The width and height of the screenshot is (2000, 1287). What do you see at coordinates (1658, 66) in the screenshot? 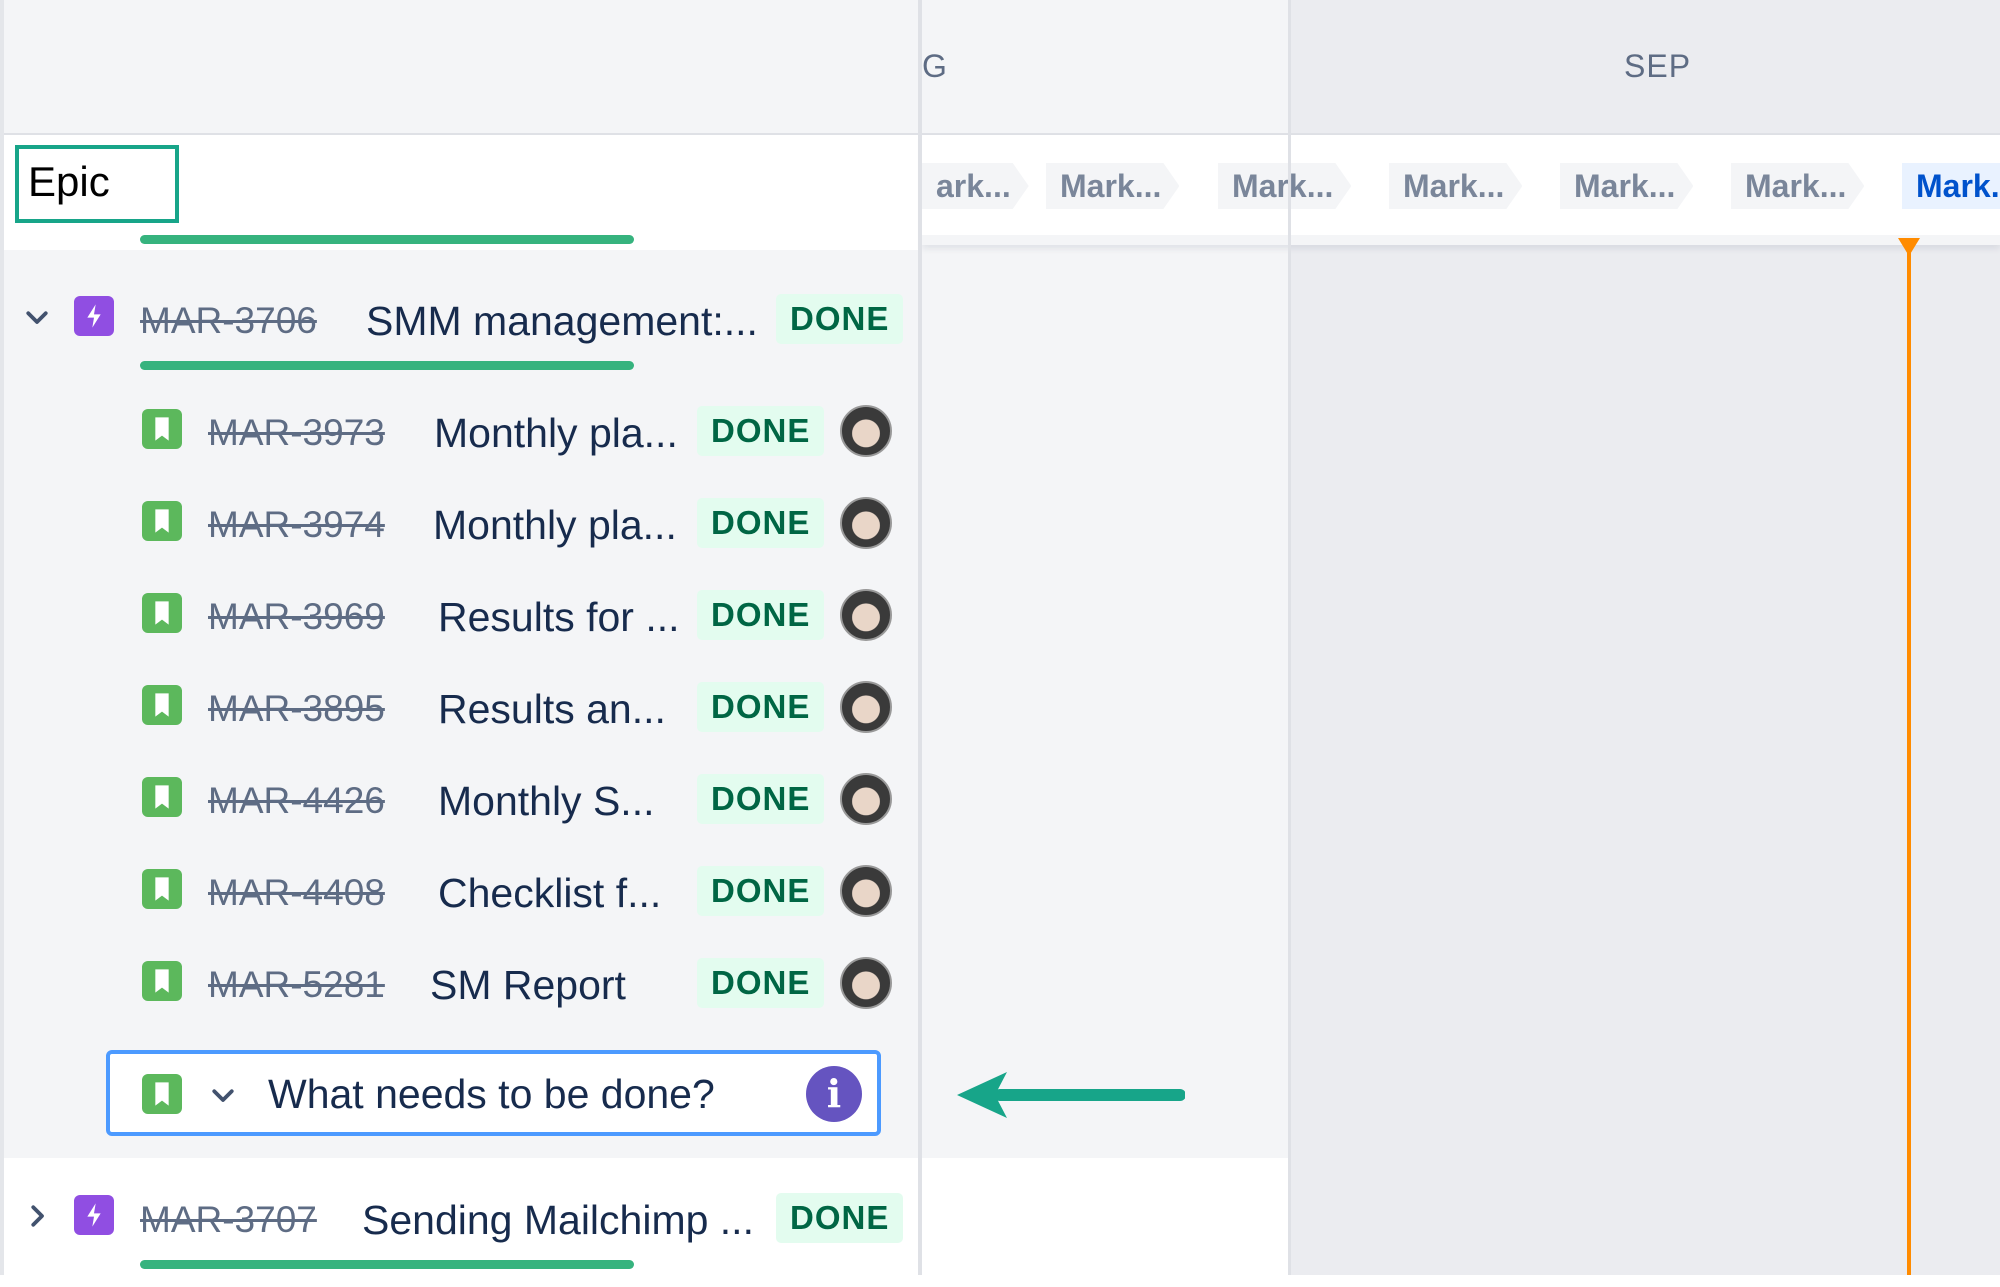
I see `month-label: SEP` at bounding box center [1658, 66].